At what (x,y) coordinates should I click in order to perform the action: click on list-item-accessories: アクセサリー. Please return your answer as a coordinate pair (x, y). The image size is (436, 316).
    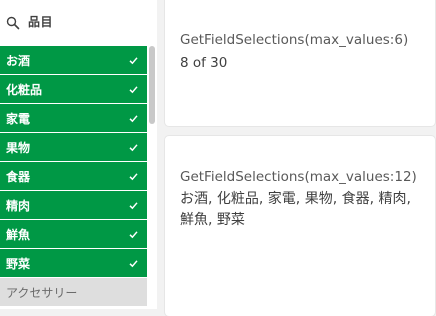
    Looking at the image, I should click on (73, 292).